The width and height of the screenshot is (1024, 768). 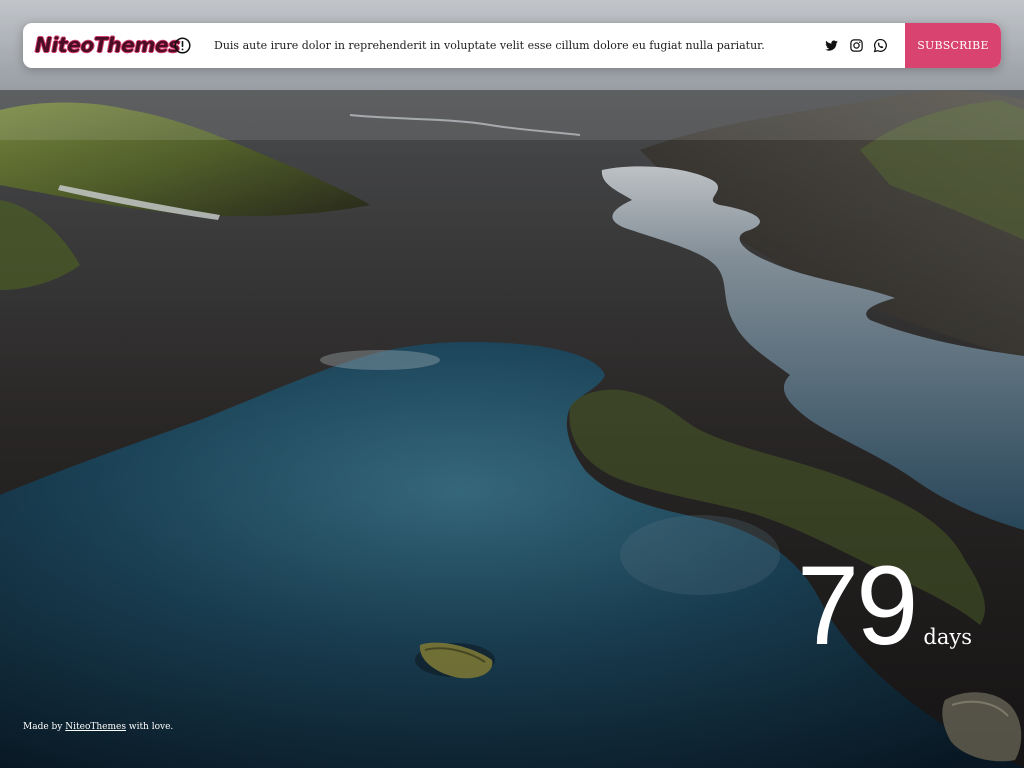 I want to click on twitter-icon, so click(x=831, y=45).